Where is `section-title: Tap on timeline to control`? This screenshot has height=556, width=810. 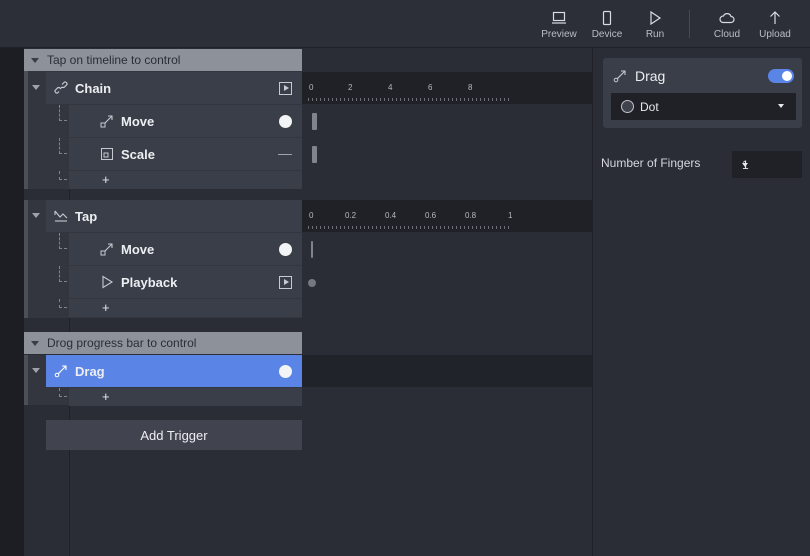
section-title: Tap on timeline to control is located at coordinates (114, 60).